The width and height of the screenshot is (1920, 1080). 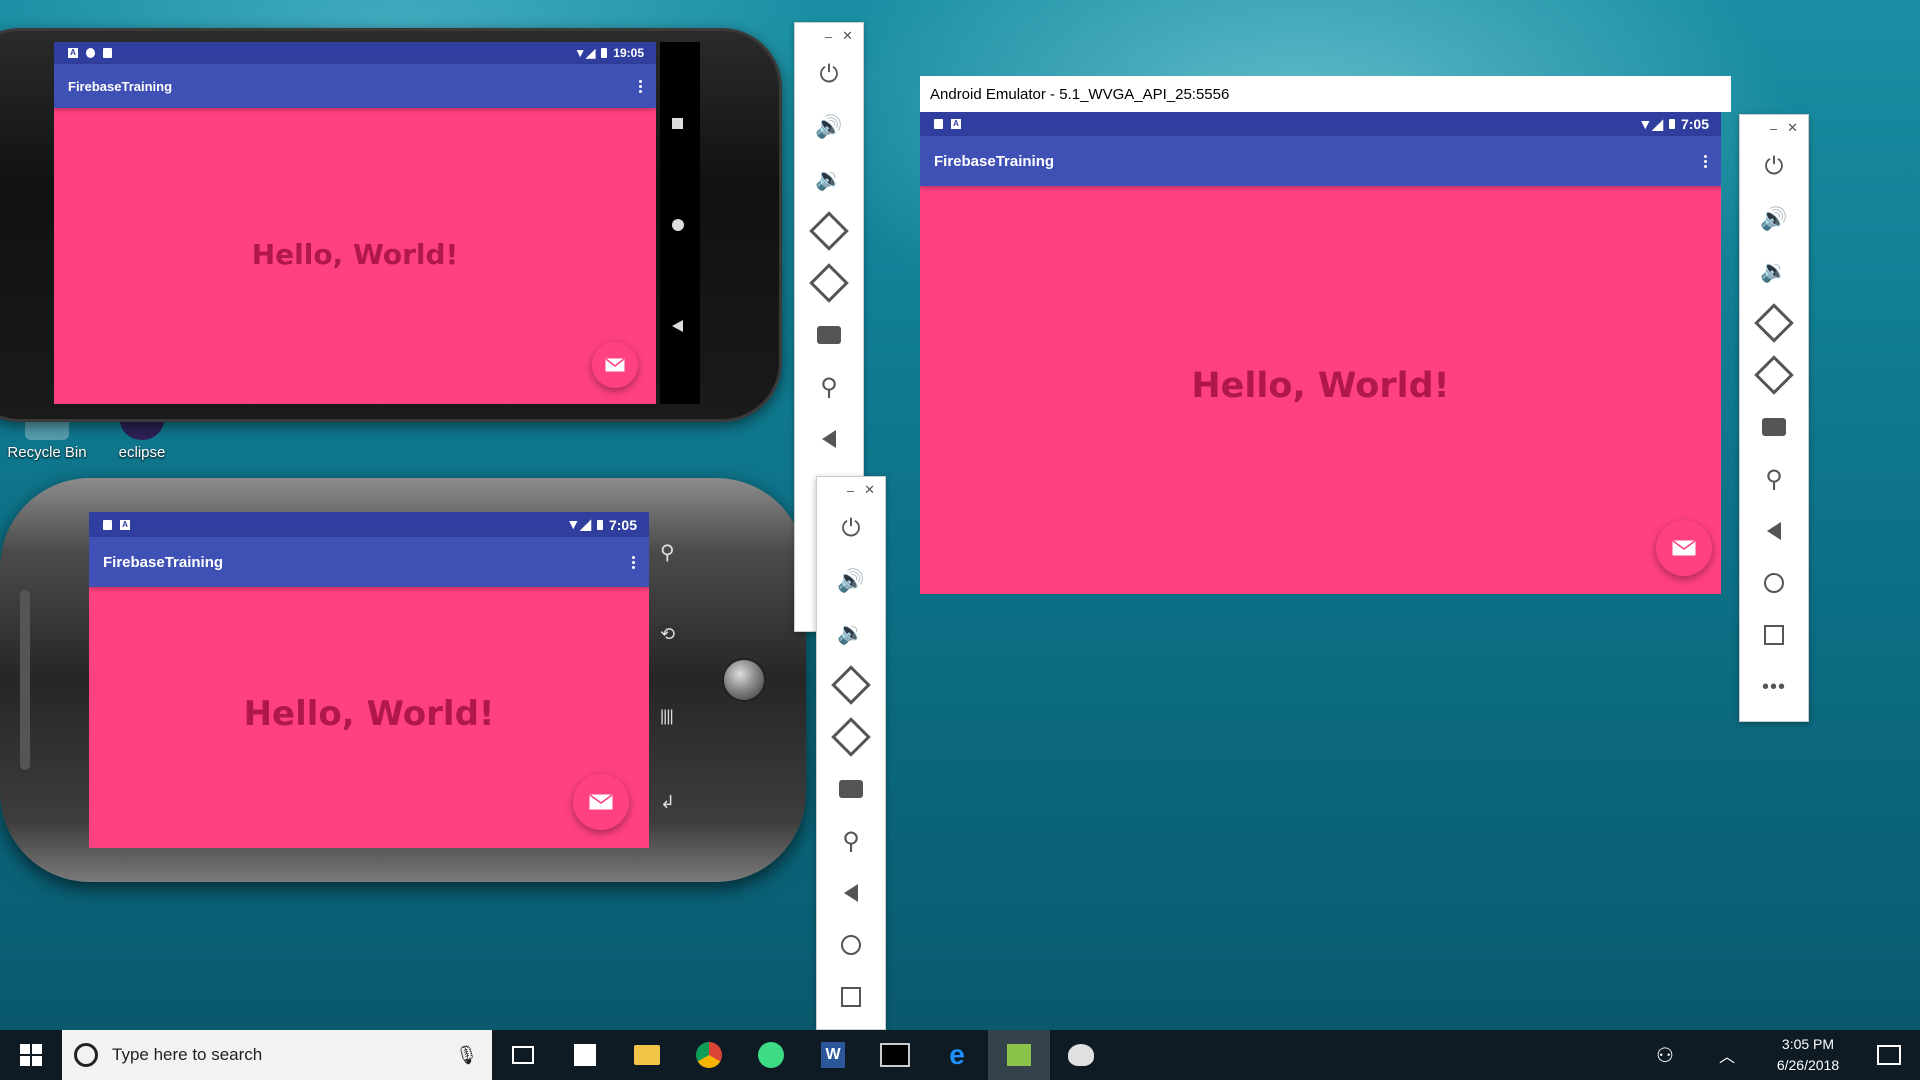 I want to click on more-button: •••, so click(x=1774, y=687).